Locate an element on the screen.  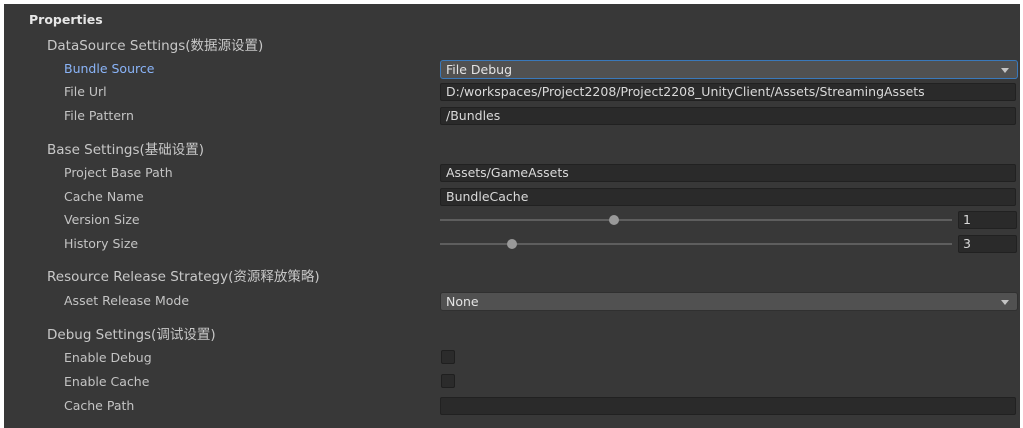
file-pattern-row: File Pattern /Bundles is located at coordinates (512, 116).